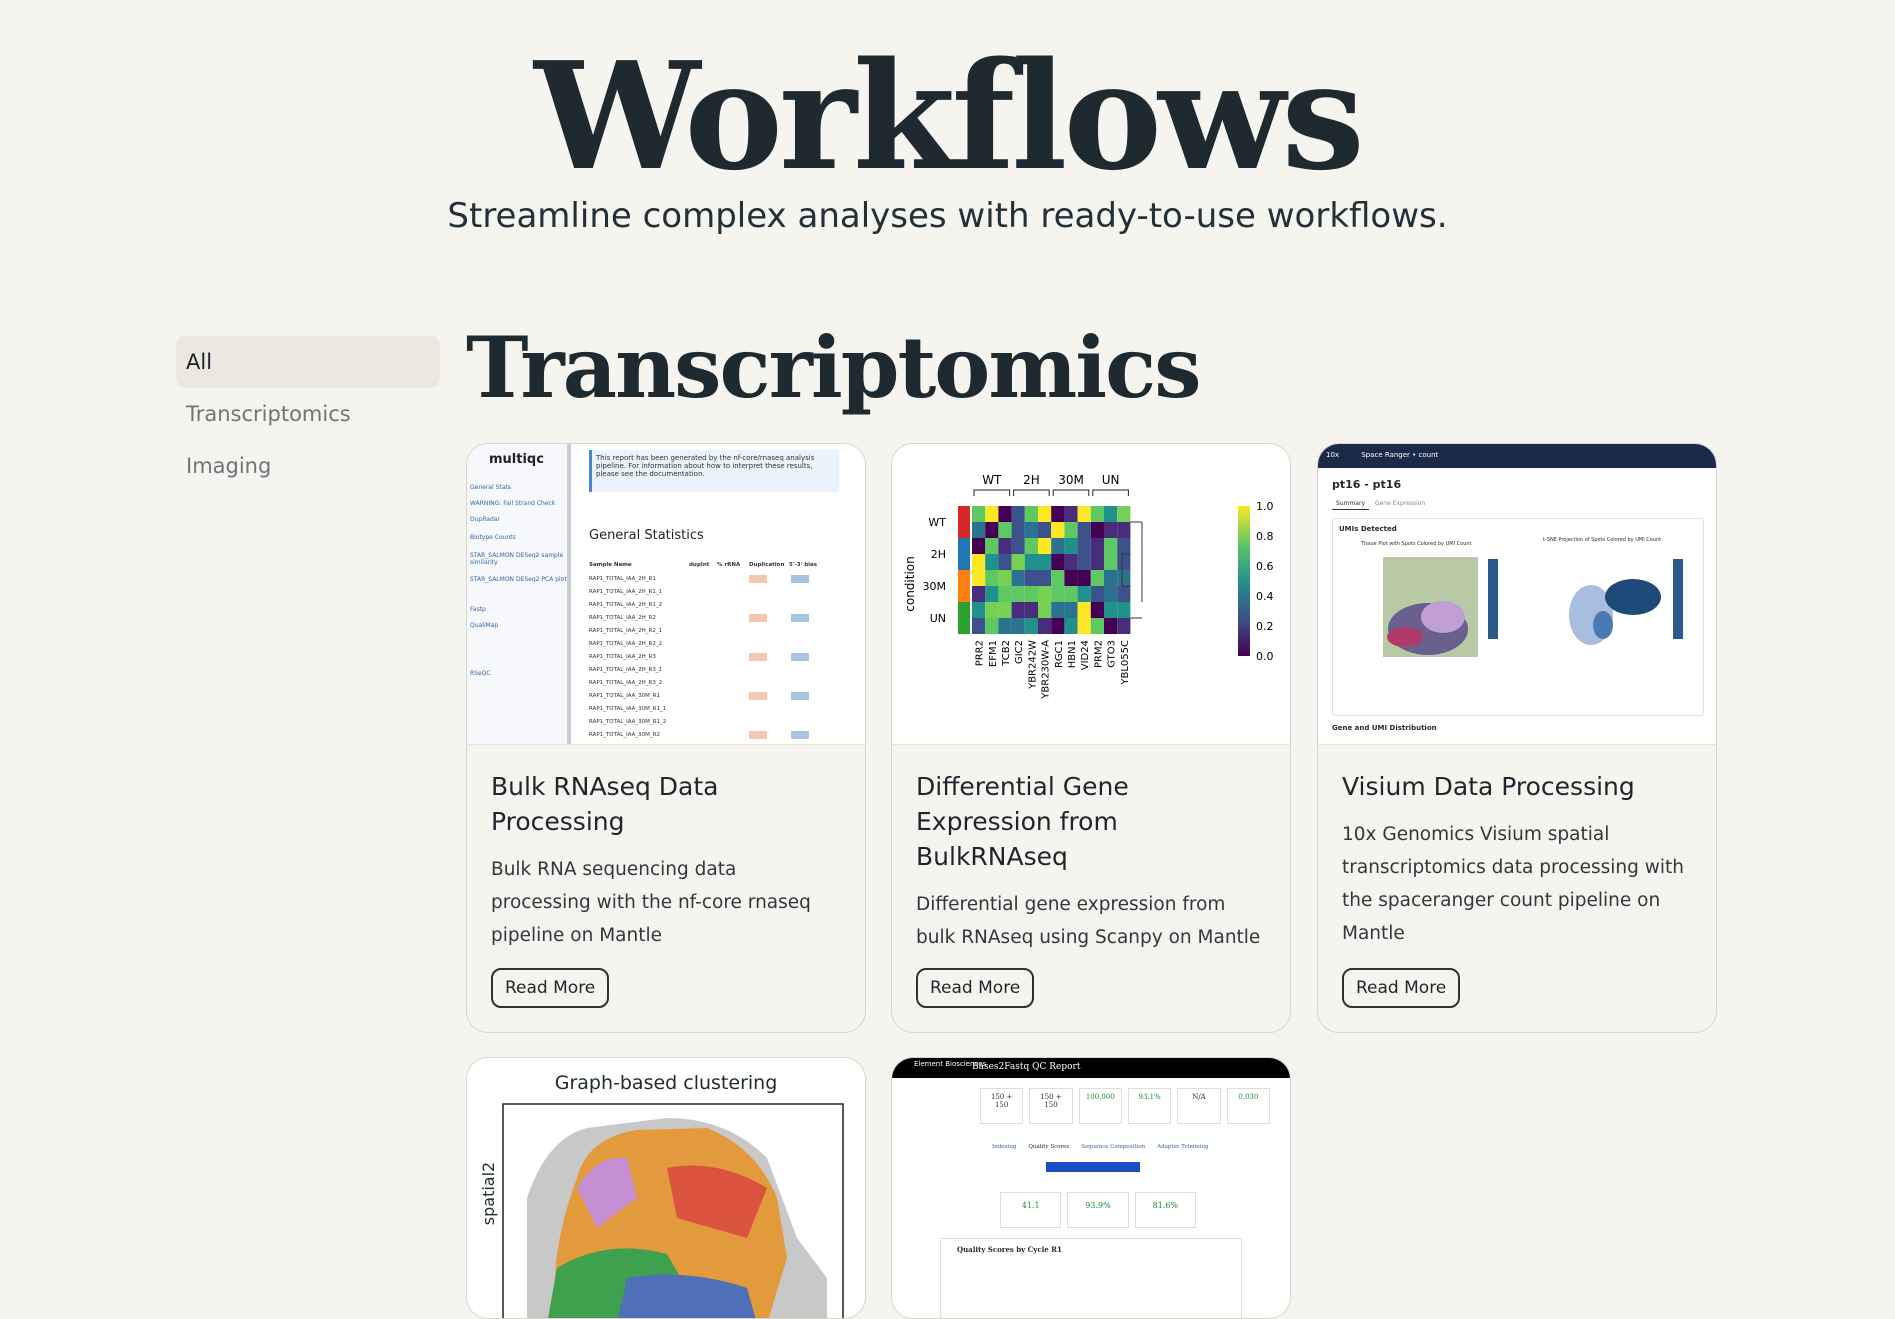  What do you see at coordinates (1265, 566) in the screenshot?
I see `colorbar-tick-label: 0.6` at bounding box center [1265, 566].